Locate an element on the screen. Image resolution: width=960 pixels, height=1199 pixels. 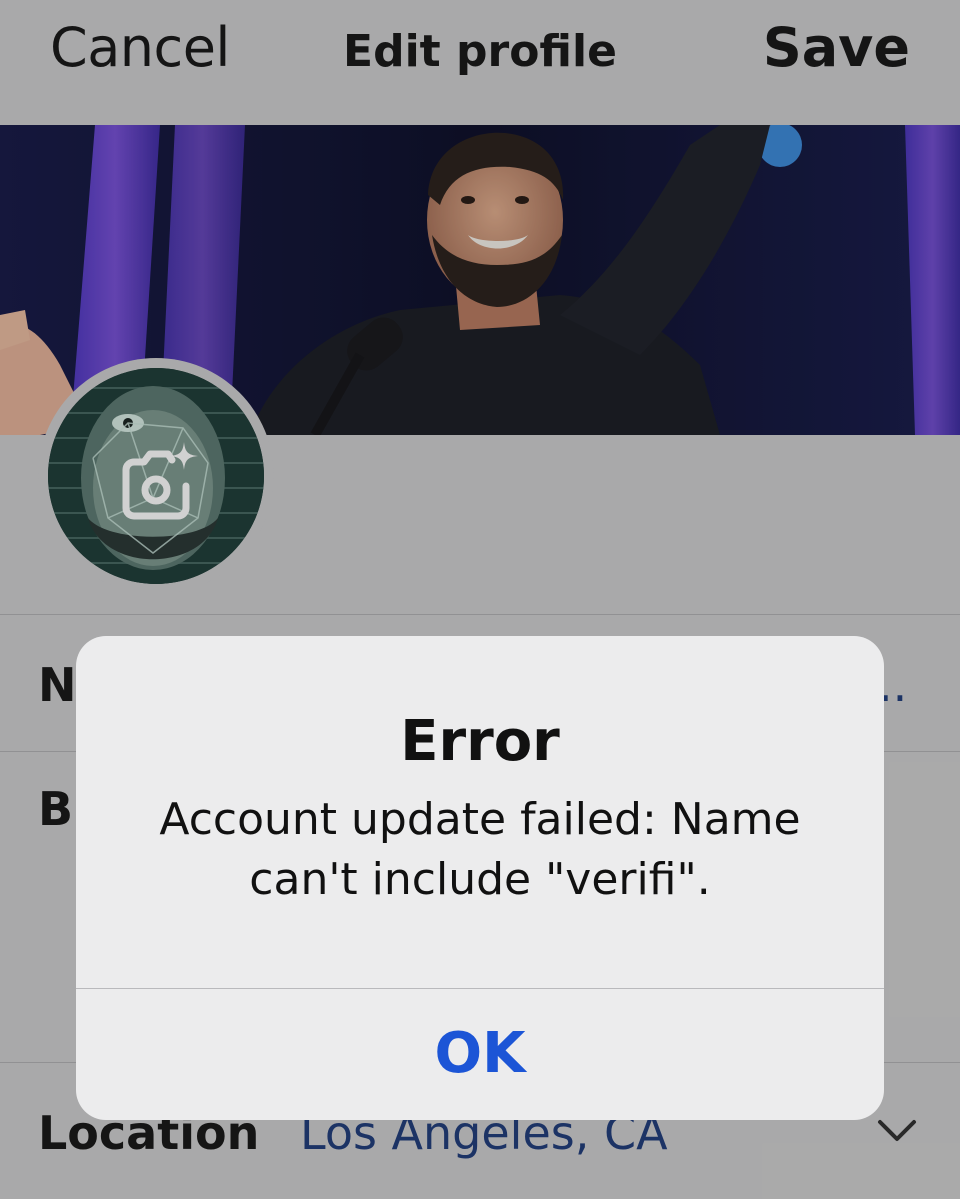
alert-divider is located at coordinates (480, 988).